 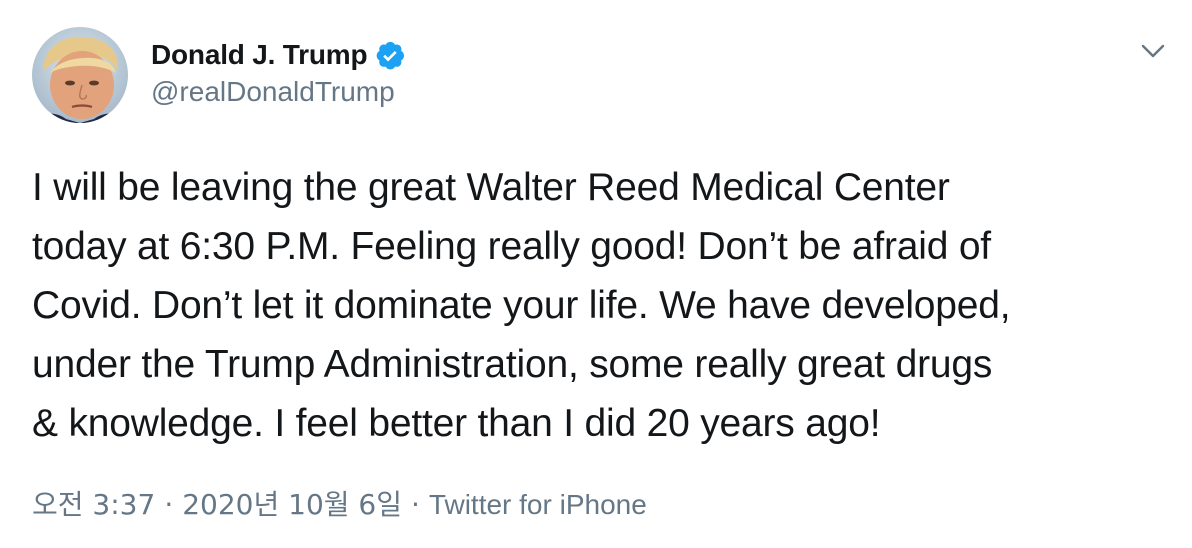 What do you see at coordinates (538, 504) in the screenshot?
I see `tweet-source: Twitter for iPhone` at bounding box center [538, 504].